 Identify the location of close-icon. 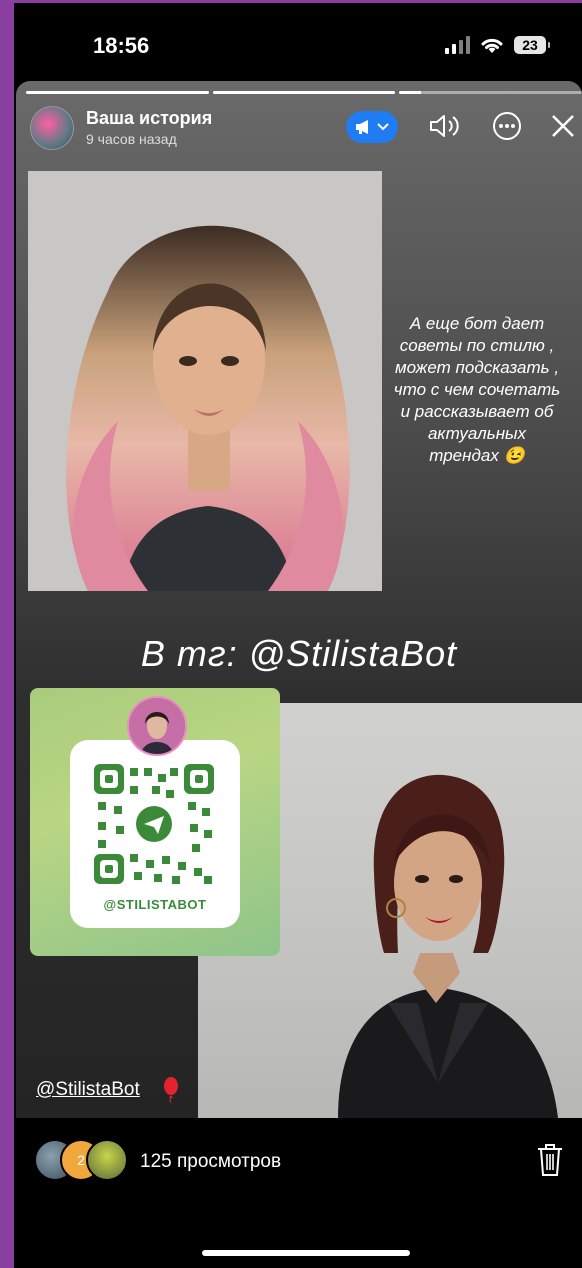
(563, 126).